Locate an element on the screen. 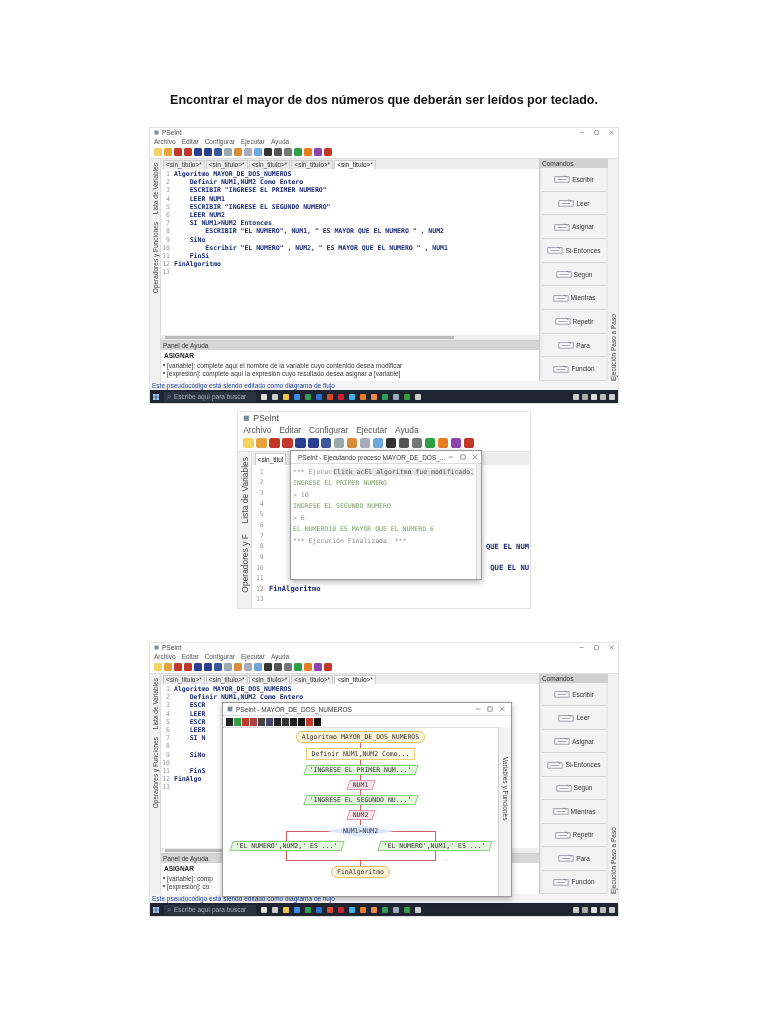 The height and width of the screenshot is (1024, 768). code-editor is located at coordinates (350, 252).